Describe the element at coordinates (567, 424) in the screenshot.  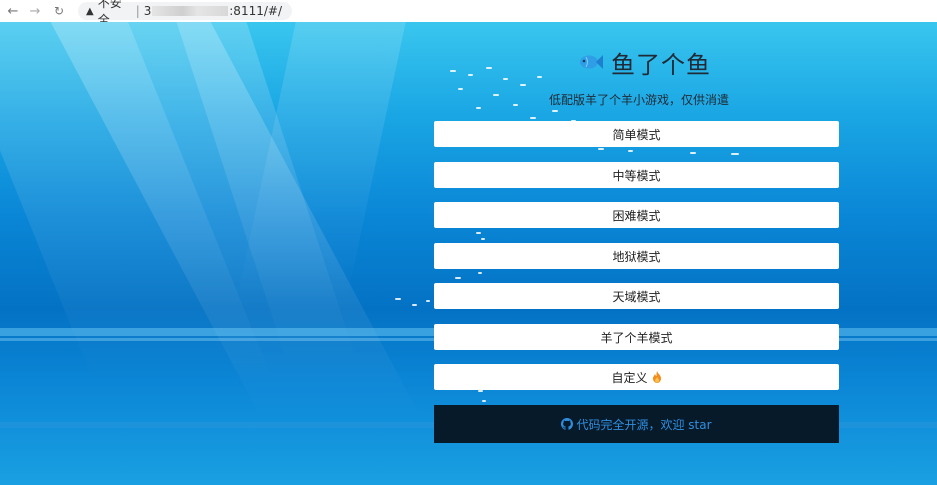
I see `github-icon` at that location.